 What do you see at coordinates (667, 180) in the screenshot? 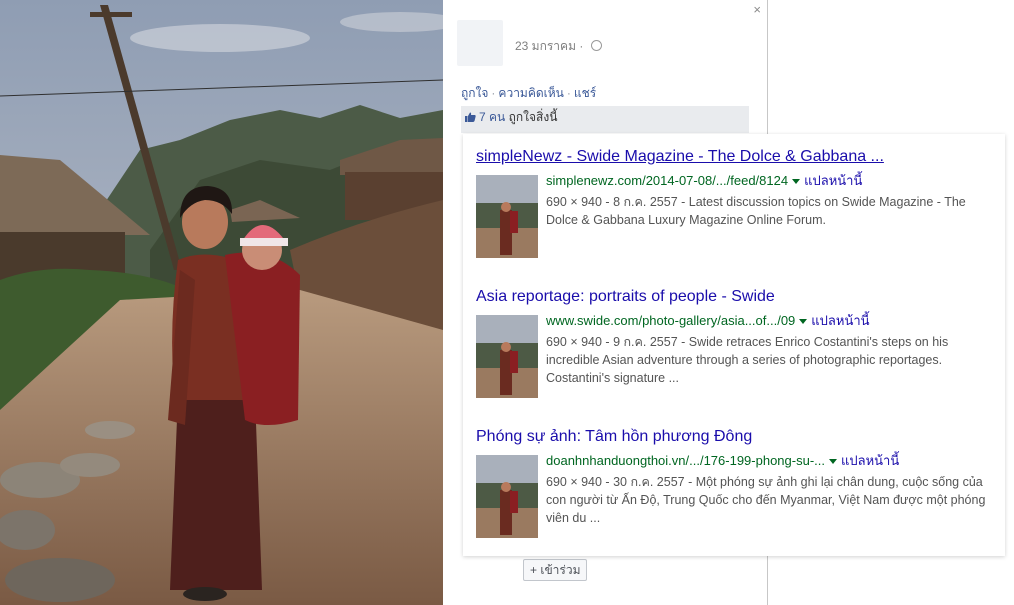
I see `result-url-text: simplenewz.com/2014-07-08/.../feed/8124` at bounding box center [667, 180].